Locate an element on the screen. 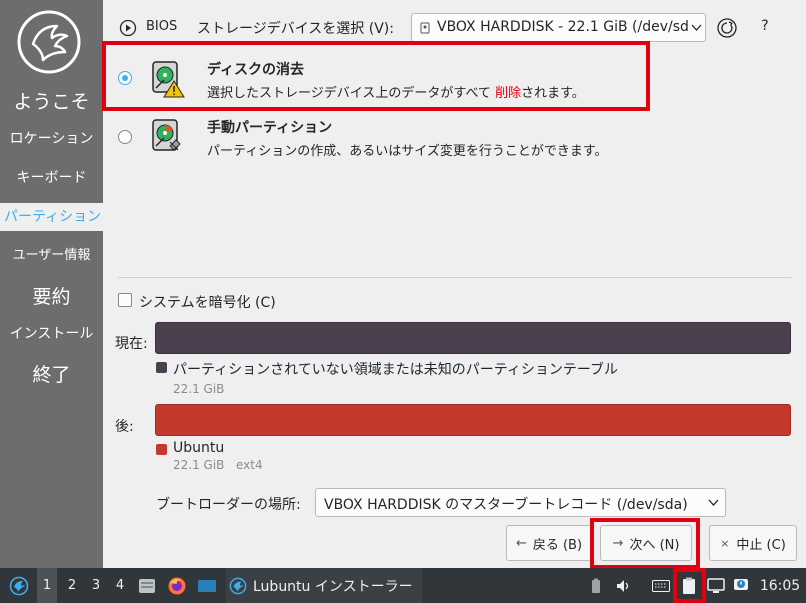 The width and height of the screenshot is (806, 603). sidebar-item-welcome: ようこそ is located at coordinates (51, 102).